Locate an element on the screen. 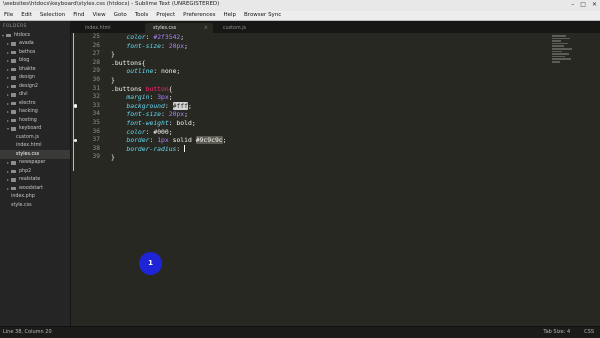 The height and width of the screenshot is (338, 600). maximize-icon: □ is located at coordinates (583, 4).